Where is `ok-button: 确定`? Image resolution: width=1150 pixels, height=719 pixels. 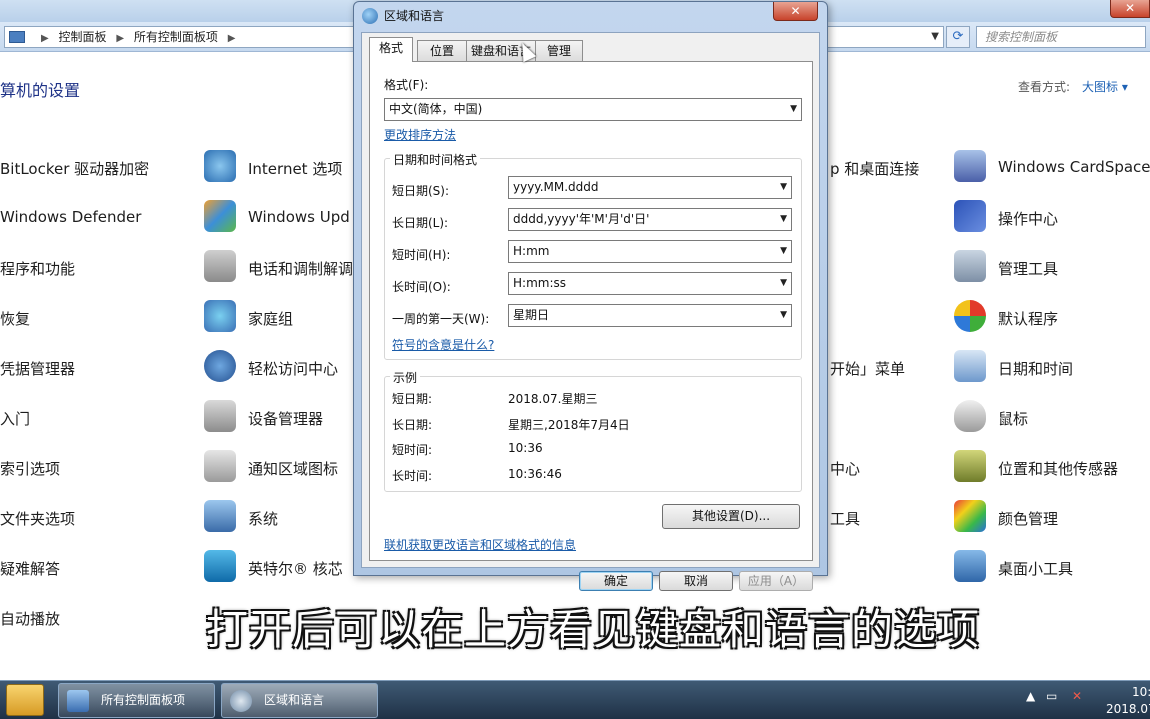
ok-button: 确定 is located at coordinates (616, 581).